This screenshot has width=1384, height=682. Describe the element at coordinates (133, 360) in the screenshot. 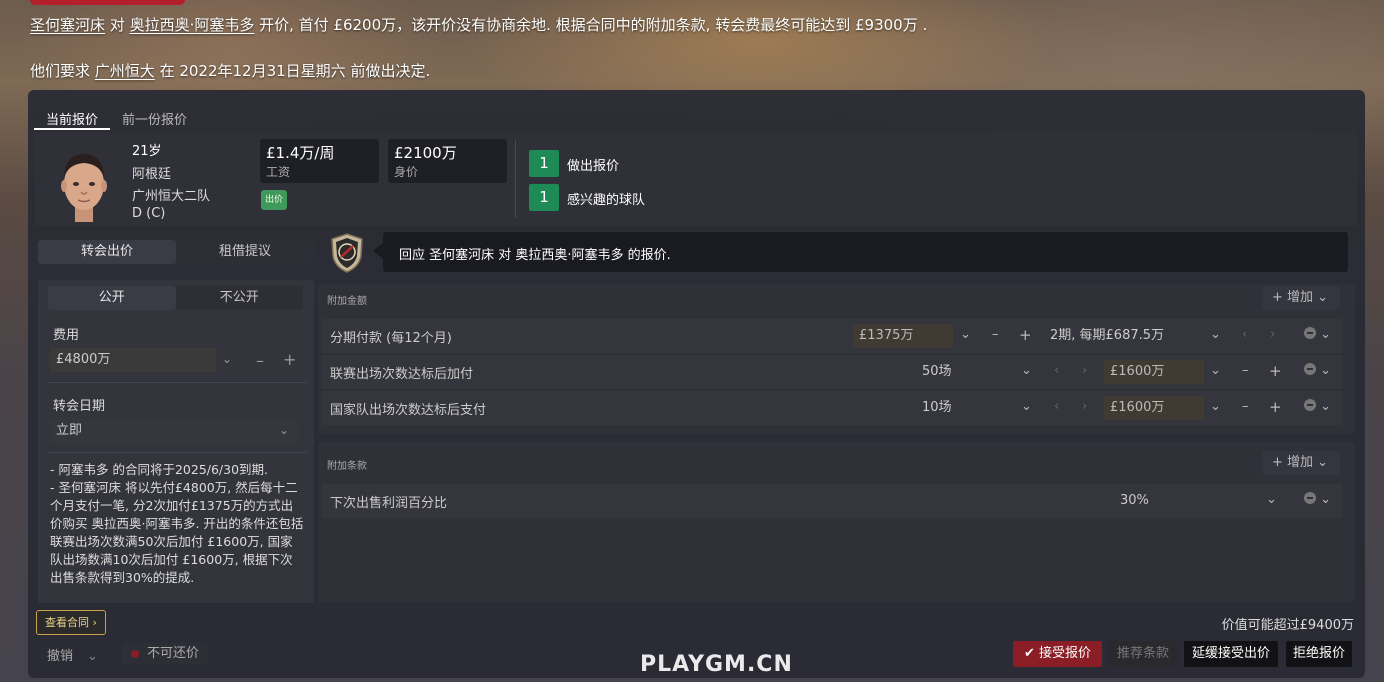

I see `fee-input: £4800万` at that location.